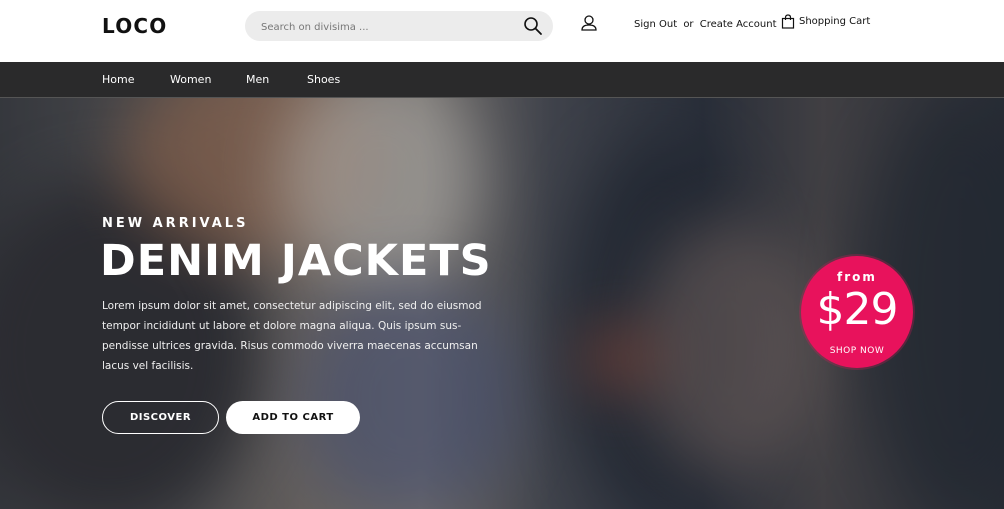 This screenshot has height=509, width=1004. What do you see at coordinates (135, 26) in the screenshot?
I see `site-logo: LOCO` at bounding box center [135, 26].